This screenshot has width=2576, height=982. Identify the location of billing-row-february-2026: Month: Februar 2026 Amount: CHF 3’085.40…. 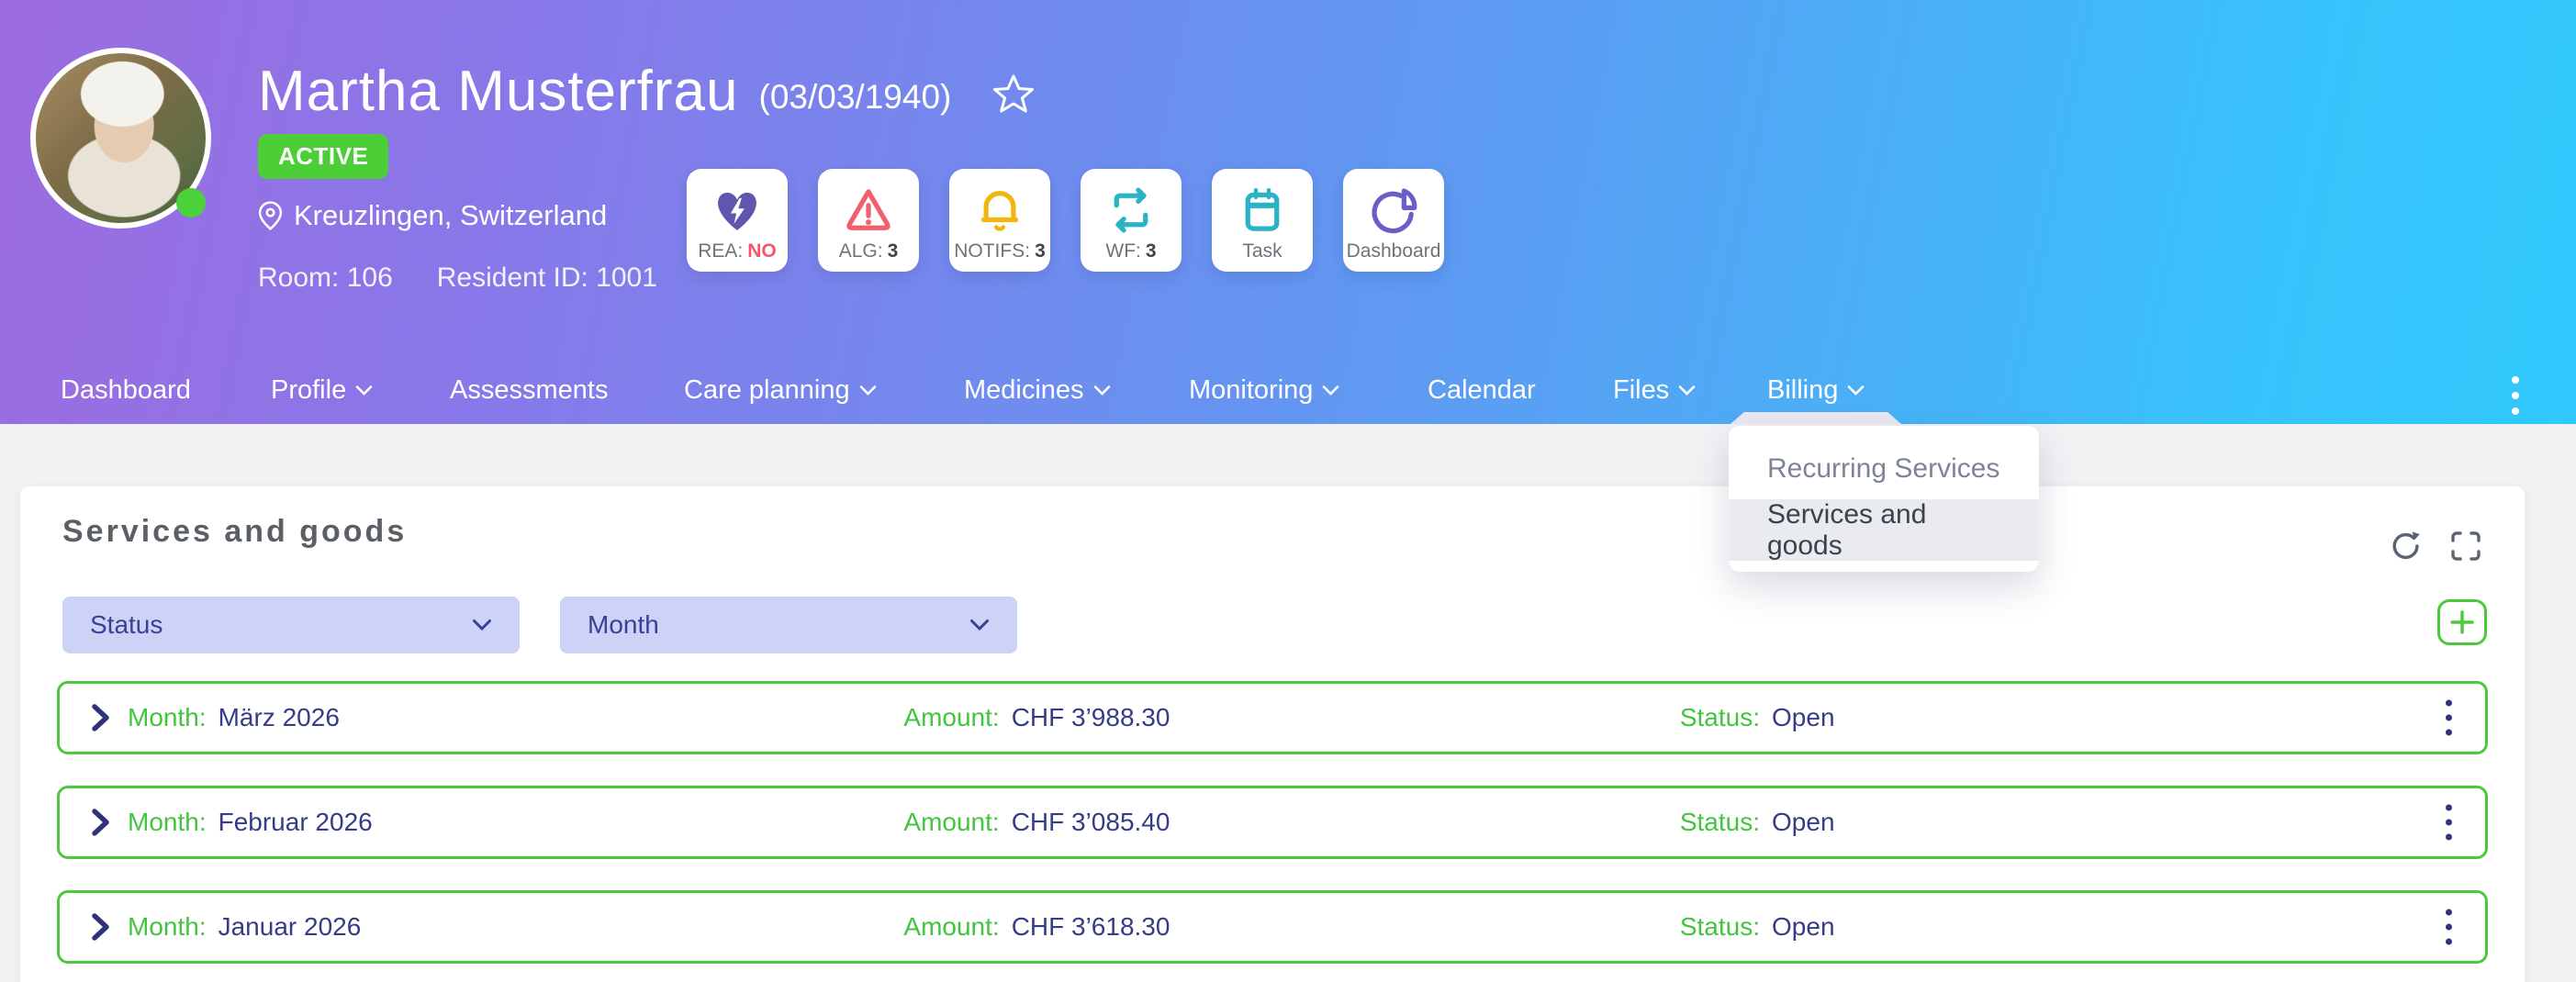
(1272, 822).